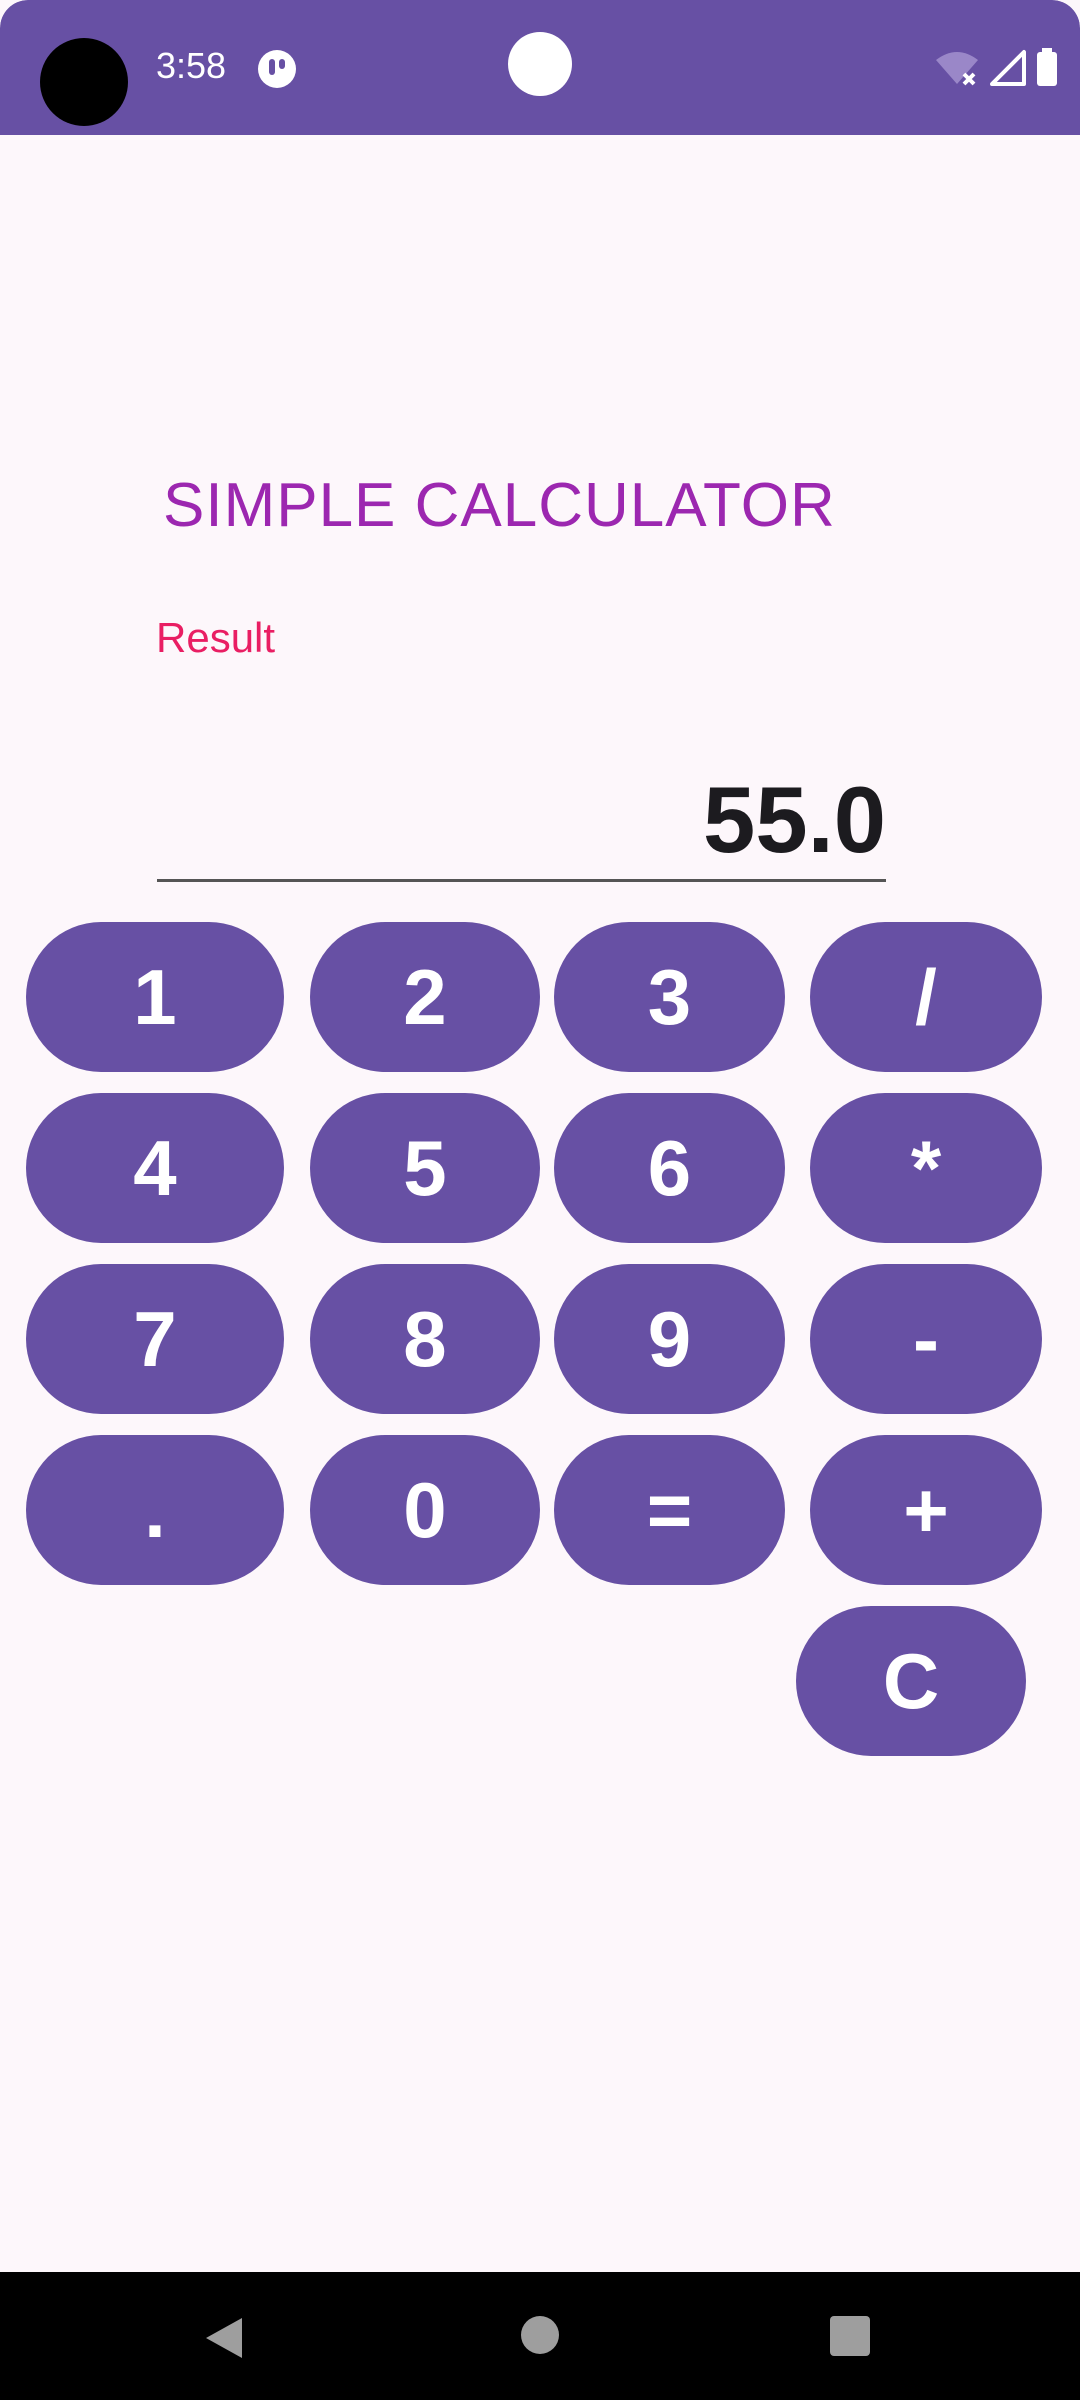 The width and height of the screenshot is (1080, 2400). Describe the element at coordinates (155, 1510) in the screenshot. I see `decimal-point-button: .` at that location.